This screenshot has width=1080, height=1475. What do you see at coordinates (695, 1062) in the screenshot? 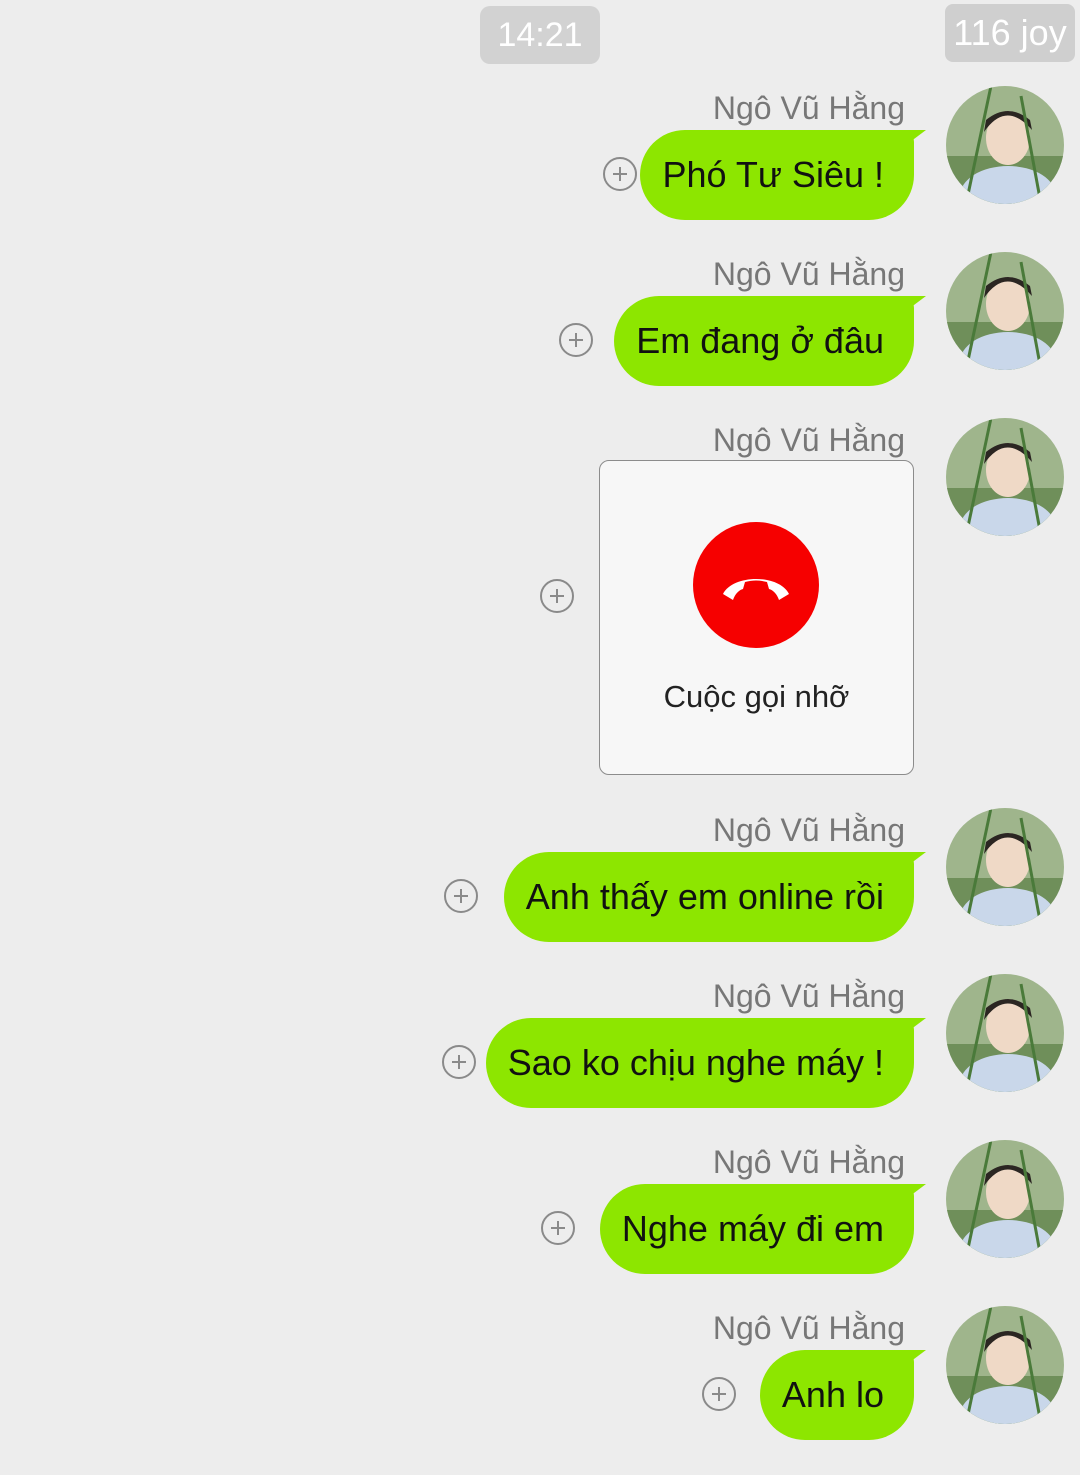
I see `message-text: Sao ko chịu nghe máy !` at bounding box center [695, 1062].